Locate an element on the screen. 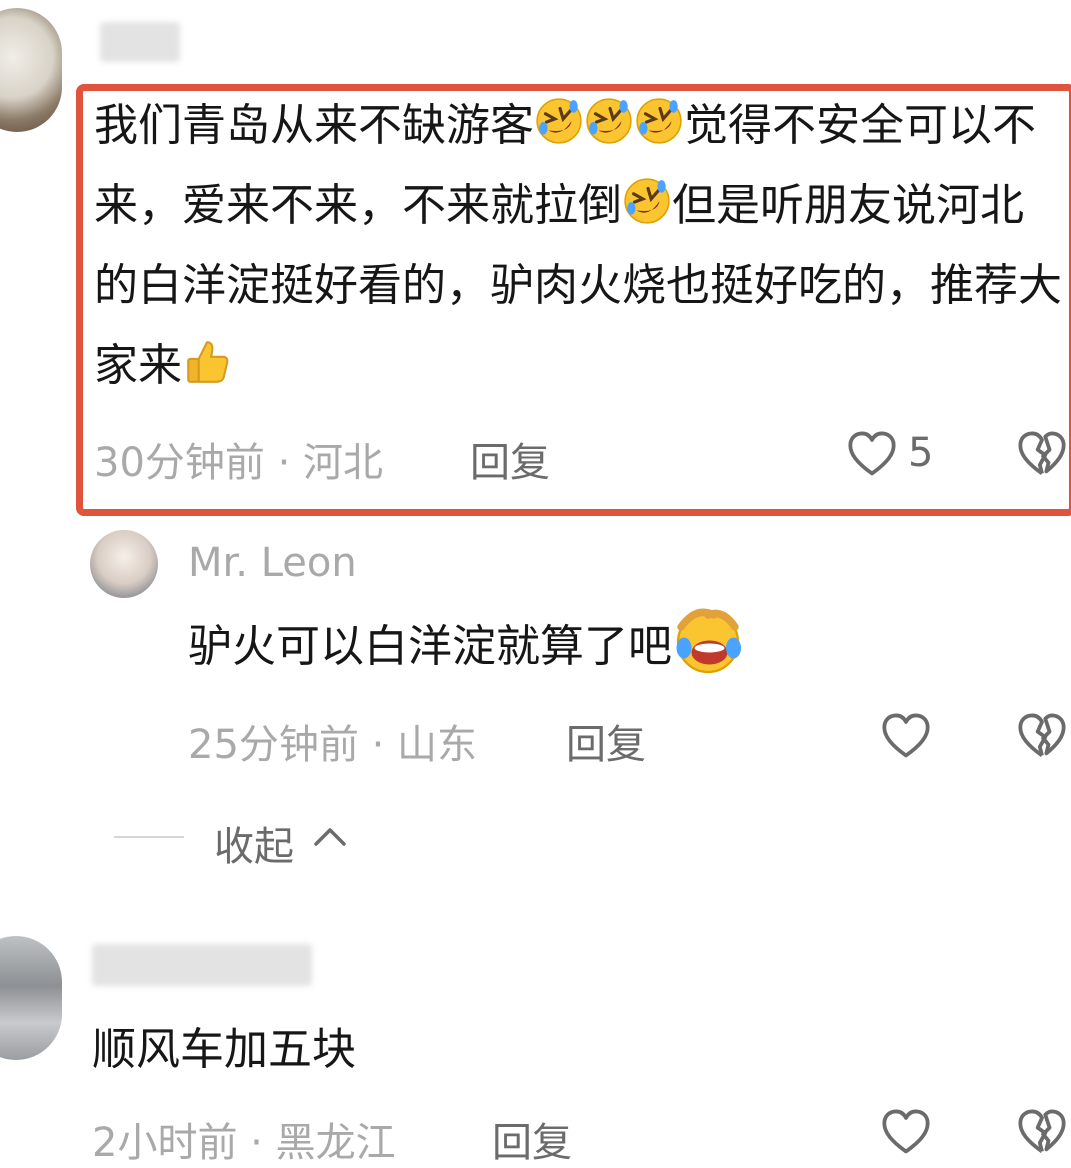 The image size is (1071, 1168). comment-text: 顺风车加五块 is located at coordinates (224, 1049).